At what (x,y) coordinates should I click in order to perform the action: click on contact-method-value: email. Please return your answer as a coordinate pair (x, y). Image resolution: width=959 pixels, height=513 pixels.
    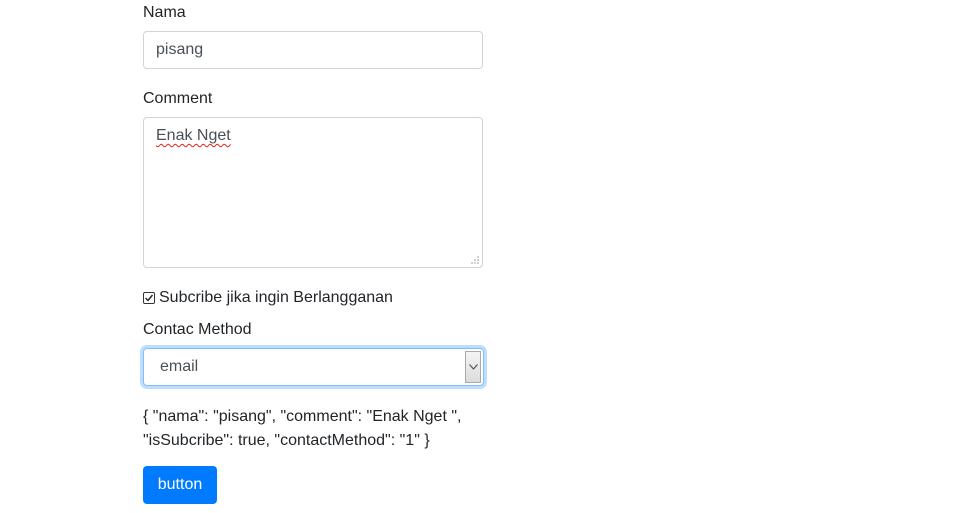
    Looking at the image, I should click on (179, 366).